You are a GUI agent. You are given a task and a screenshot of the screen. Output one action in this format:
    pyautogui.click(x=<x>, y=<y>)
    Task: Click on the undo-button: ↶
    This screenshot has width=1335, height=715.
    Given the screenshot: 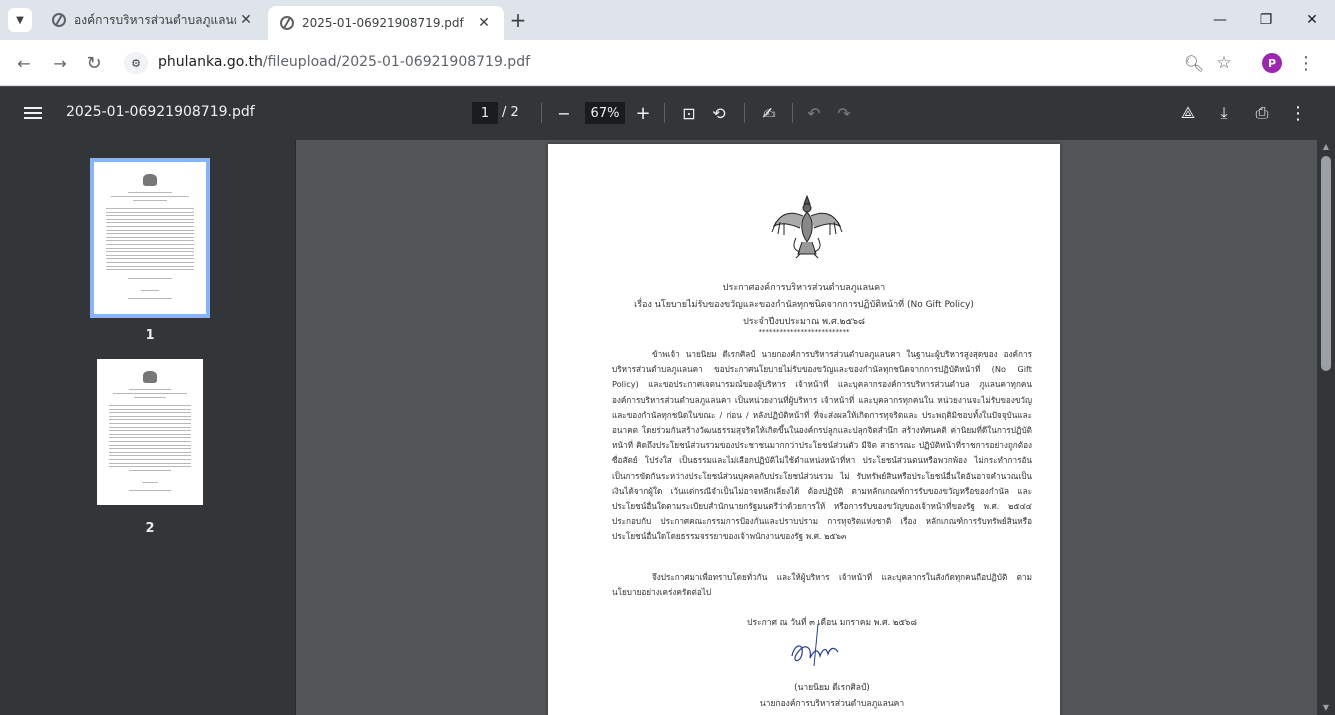 What is the action you would take?
    pyautogui.click(x=814, y=113)
    